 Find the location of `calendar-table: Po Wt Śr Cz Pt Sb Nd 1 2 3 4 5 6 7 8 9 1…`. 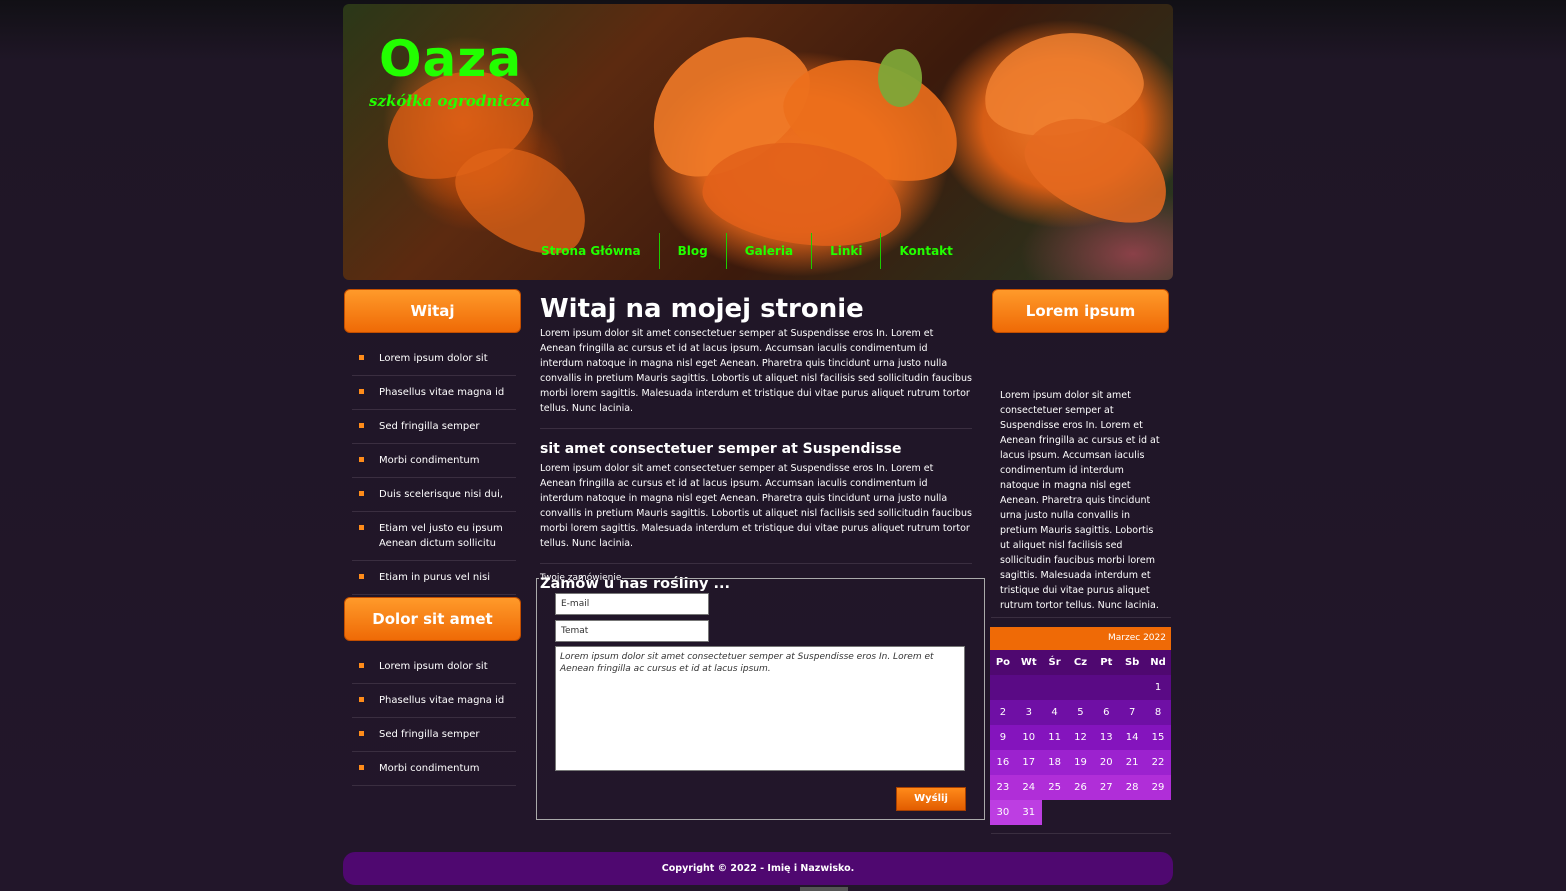

calendar-table: Po Wt Śr Cz Pt Sb Nd 1 2 3 4 5 6 7 8 9 1… is located at coordinates (1080, 737).